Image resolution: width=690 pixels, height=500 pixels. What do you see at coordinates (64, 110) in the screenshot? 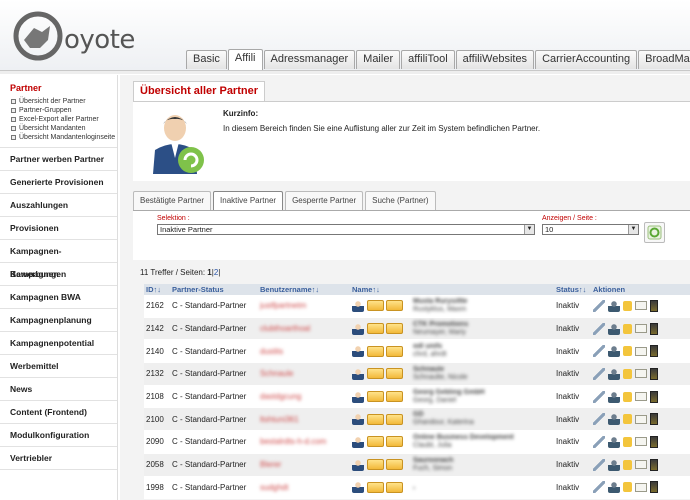
I see `sidebar-subitem: Partner-Gruppen` at bounding box center [64, 110].